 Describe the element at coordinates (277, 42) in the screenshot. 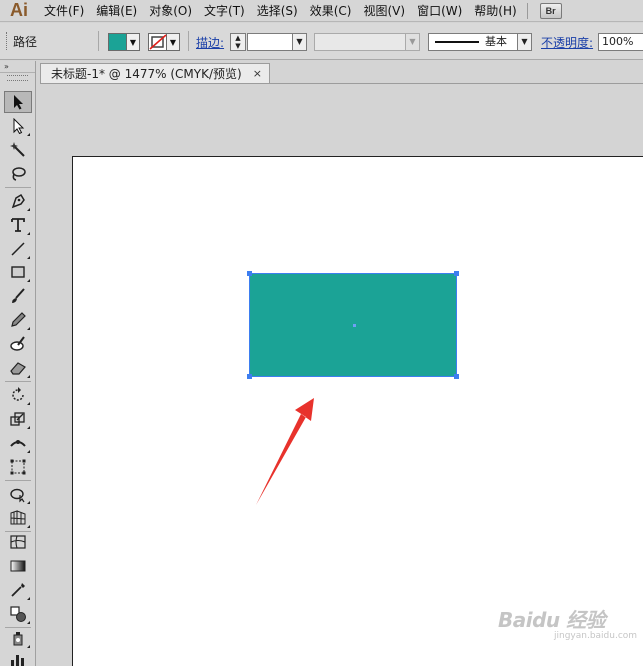

I see `stroke-weight-input: ▼` at that location.